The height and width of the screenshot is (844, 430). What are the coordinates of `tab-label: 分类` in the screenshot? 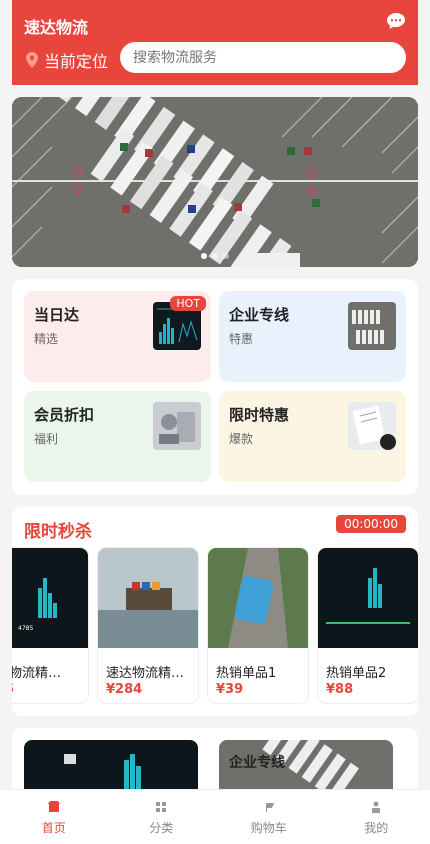 It's located at (161, 828).